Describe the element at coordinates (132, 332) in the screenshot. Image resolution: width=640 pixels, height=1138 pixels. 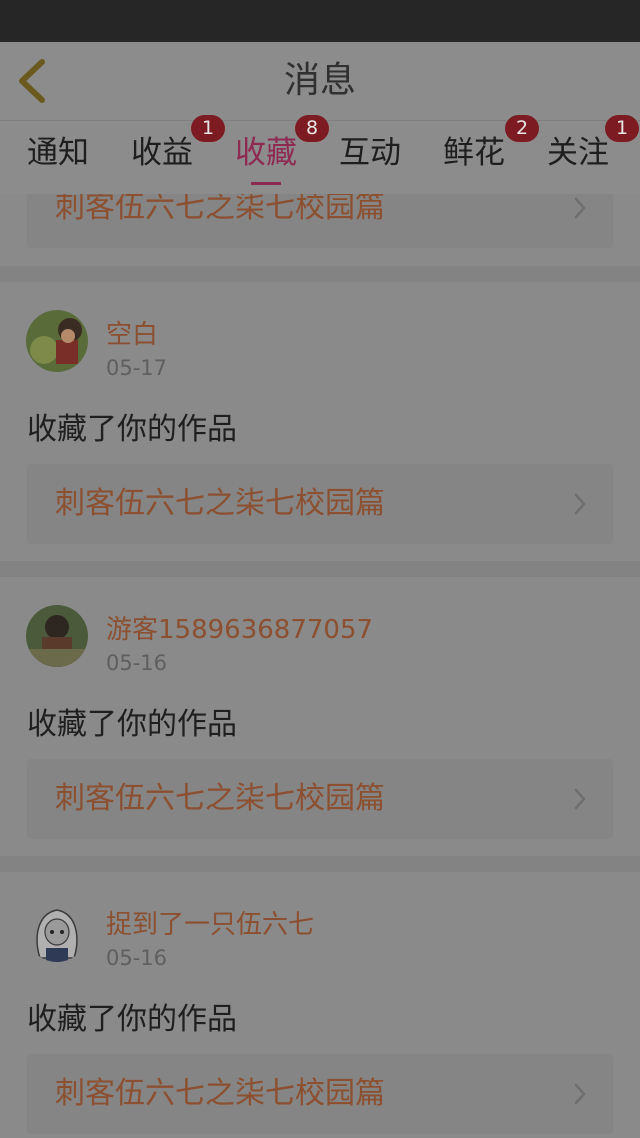
I see `username: 空白` at that location.